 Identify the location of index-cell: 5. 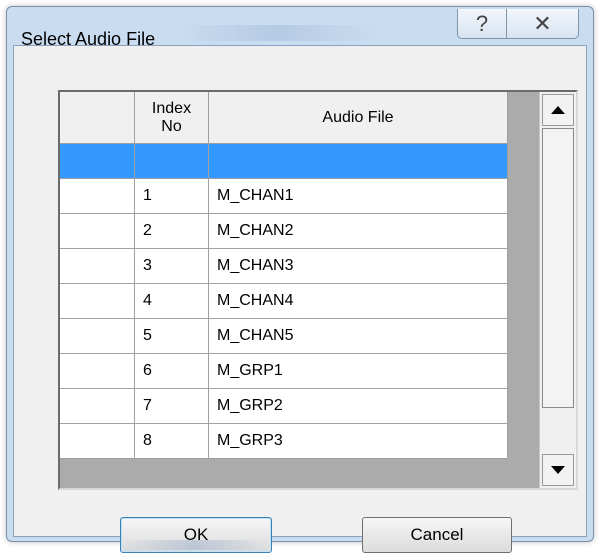
(172, 336).